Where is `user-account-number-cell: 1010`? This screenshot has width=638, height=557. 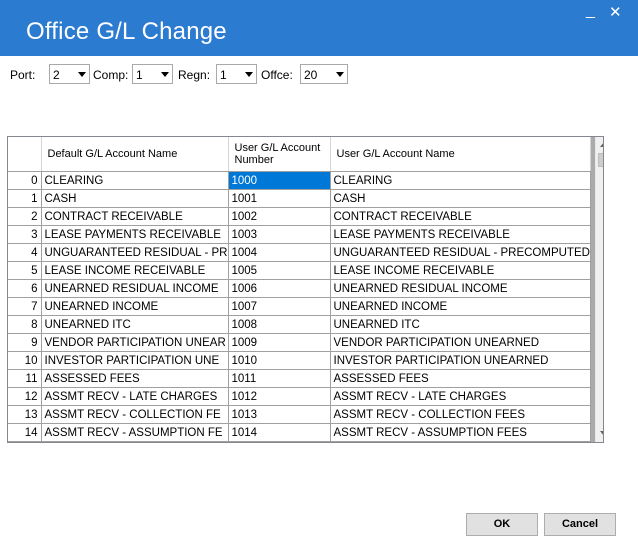 user-account-number-cell: 1010 is located at coordinates (279, 360).